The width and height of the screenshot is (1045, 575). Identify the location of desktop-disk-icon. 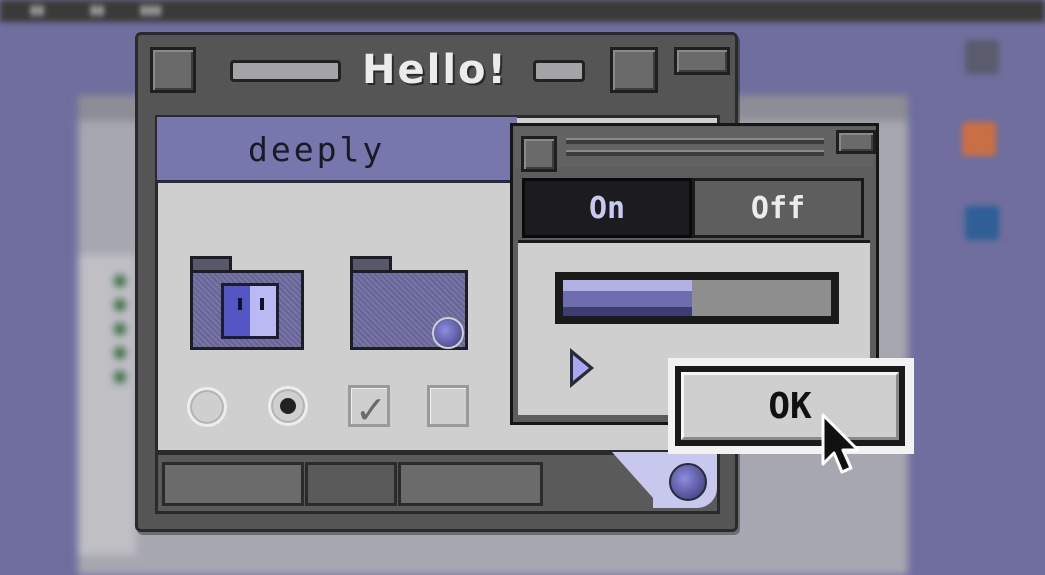
(982, 57).